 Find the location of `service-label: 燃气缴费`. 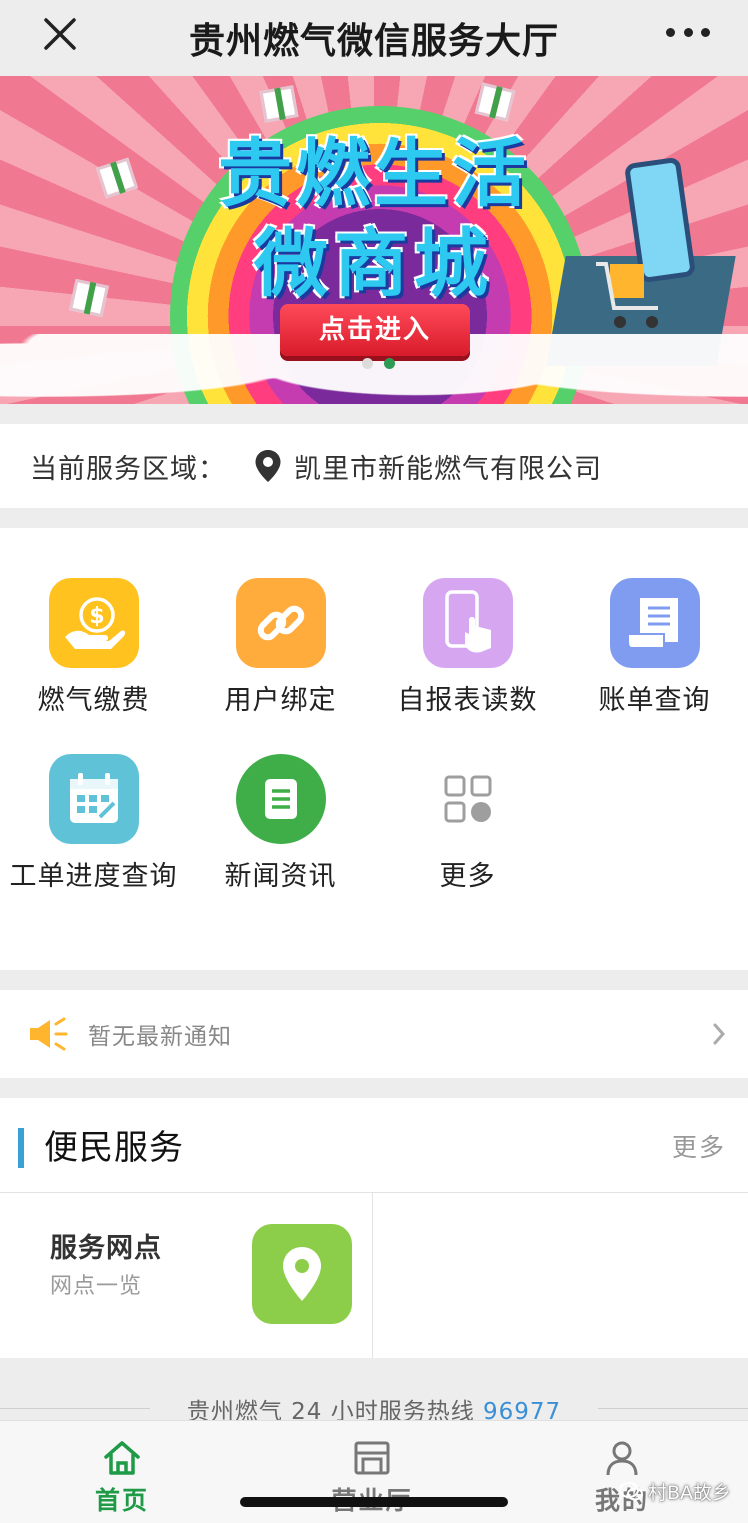

service-label: 燃气缴费 is located at coordinates (93, 700).